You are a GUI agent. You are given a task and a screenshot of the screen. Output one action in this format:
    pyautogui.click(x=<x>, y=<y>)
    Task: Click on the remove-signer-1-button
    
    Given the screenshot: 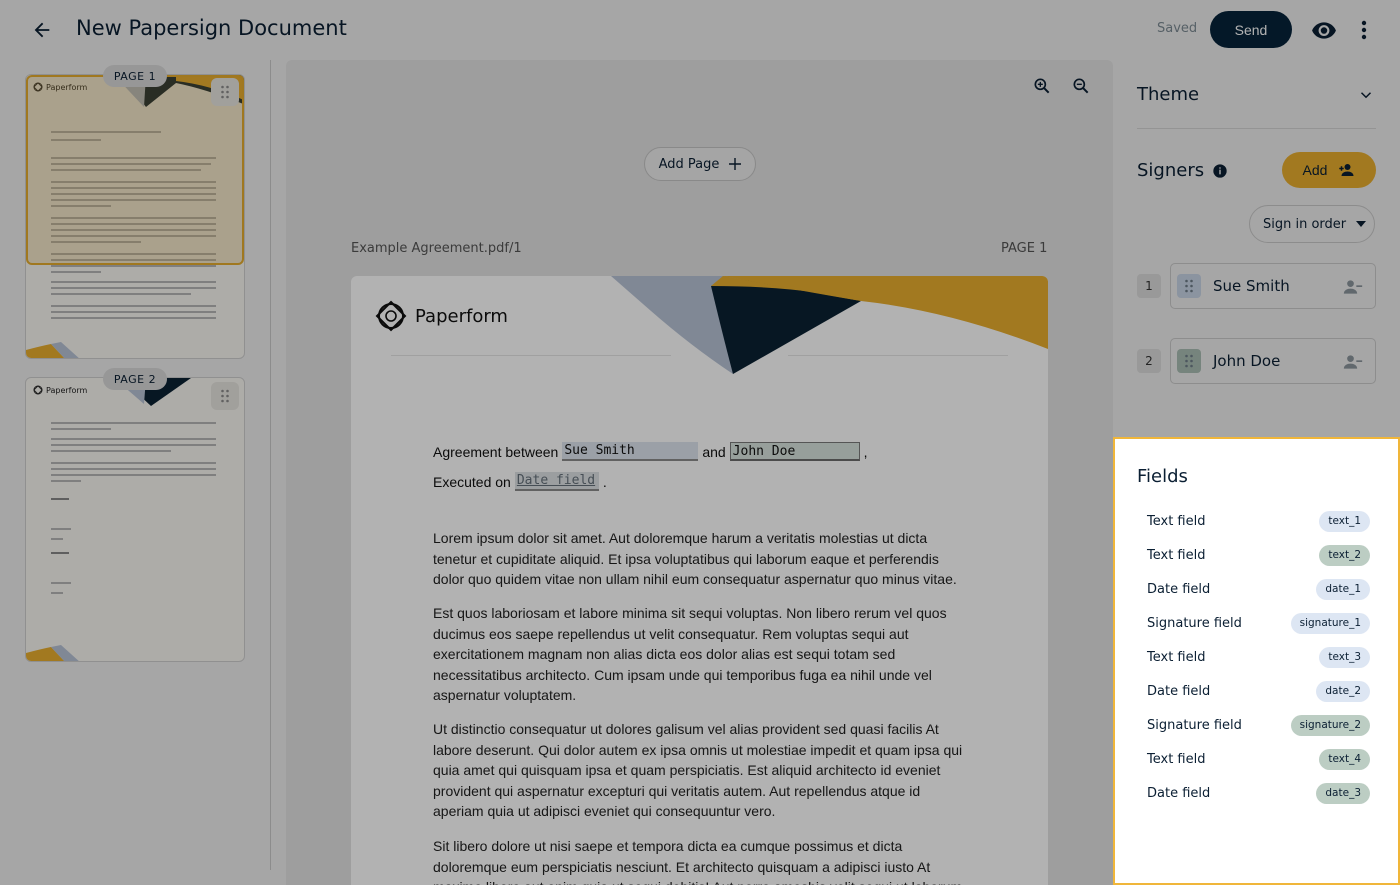 What is the action you would take?
    pyautogui.click(x=1353, y=287)
    